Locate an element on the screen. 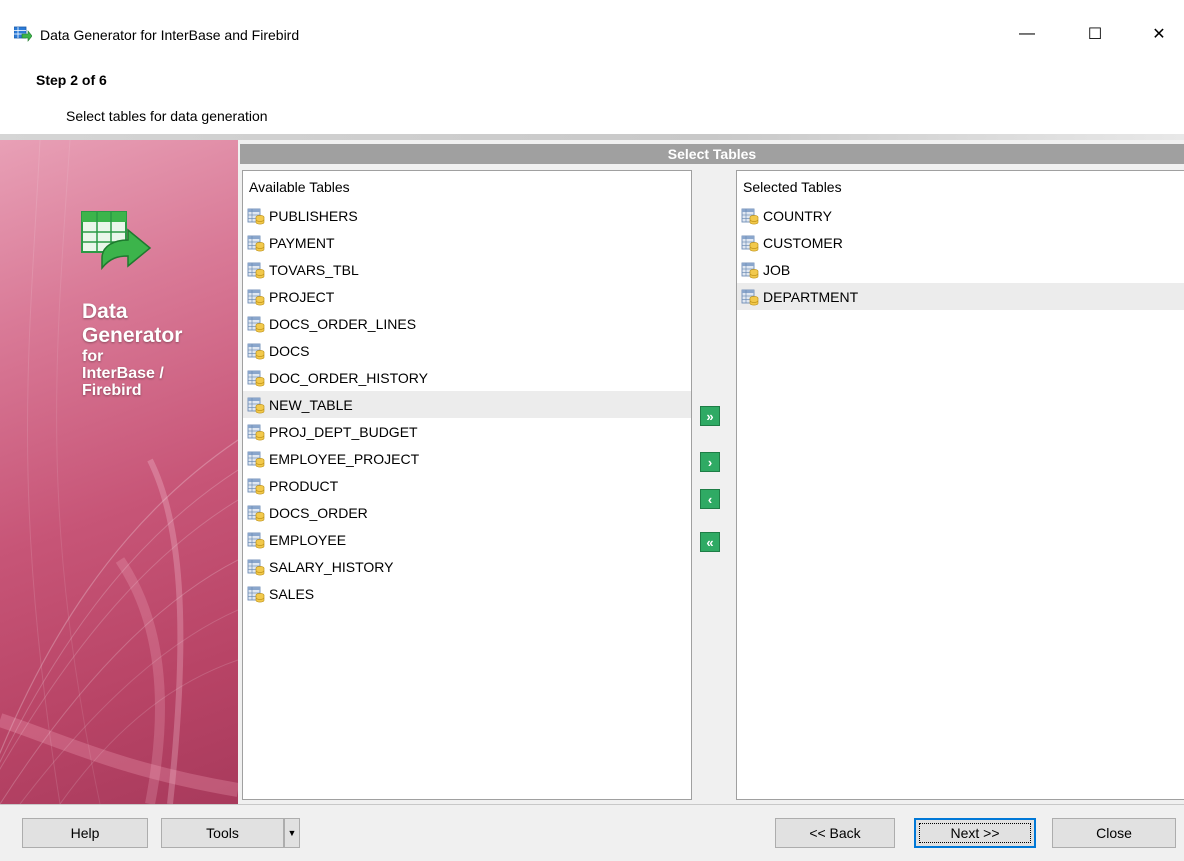  double-chevron-right-icon: » is located at coordinates (710, 416).